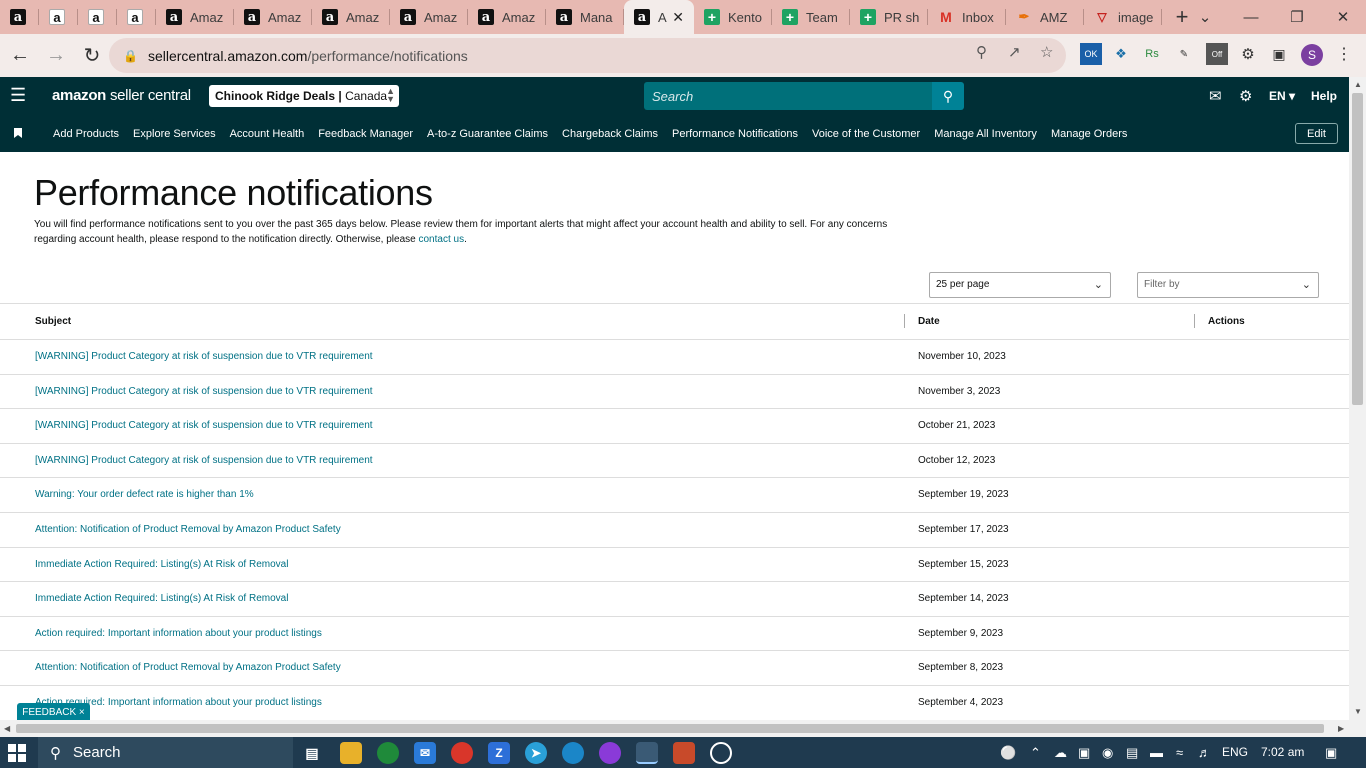 The image size is (1366, 768). Describe the element at coordinates (1341, 728) in the screenshot. I see `scroll-right-icon: ▶` at that location.